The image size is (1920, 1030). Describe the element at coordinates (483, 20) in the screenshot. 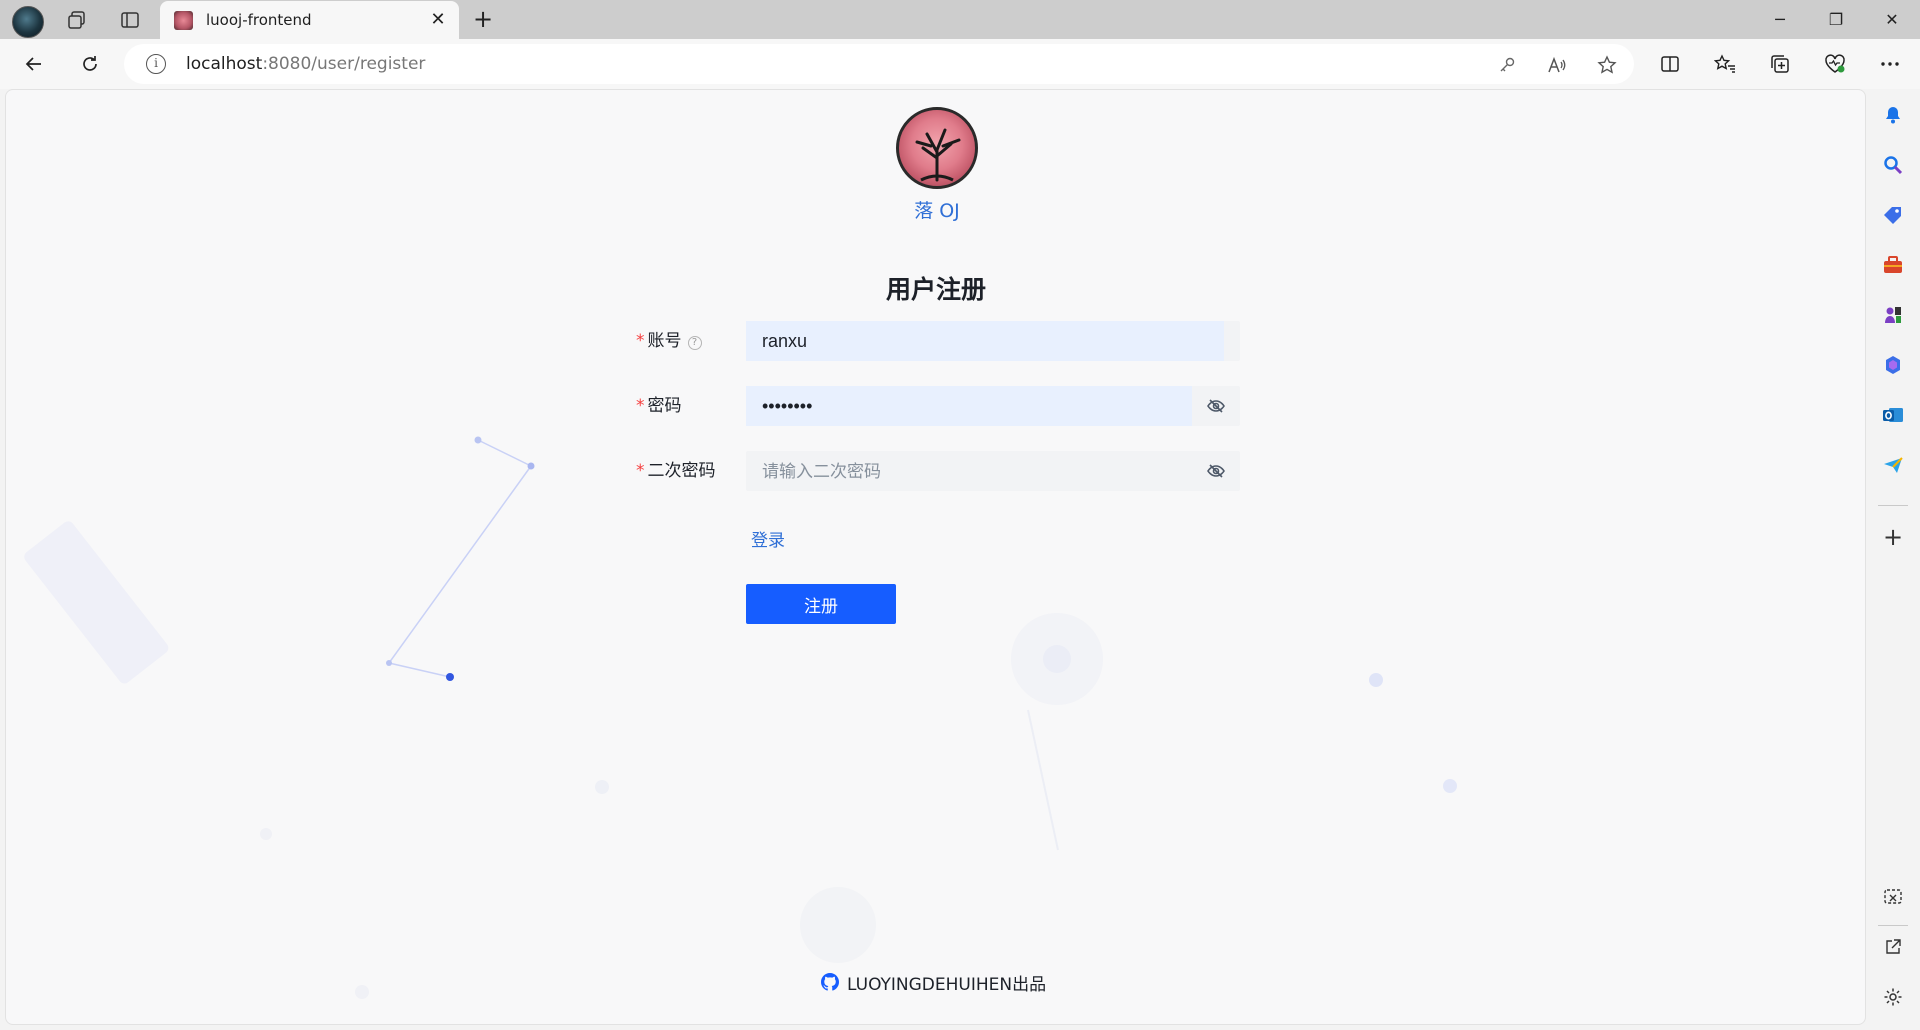

I see `new-tab-button: +` at that location.